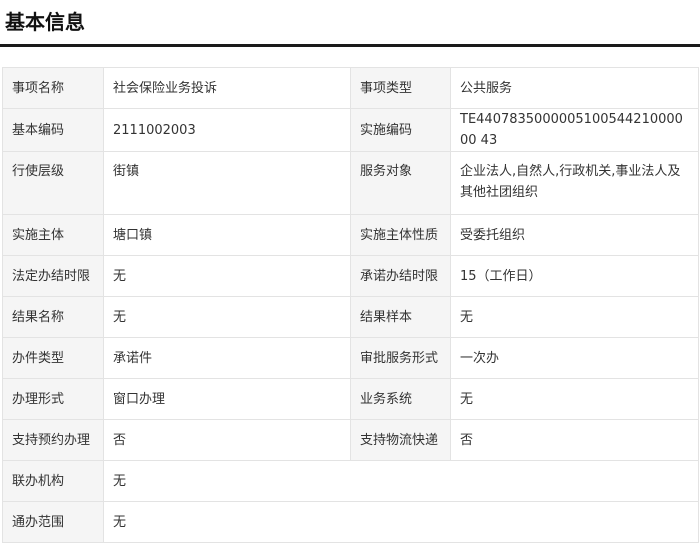 The height and width of the screenshot is (544, 700). I want to click on field-label-joint-agency: 联办机构, so click(53, 481).